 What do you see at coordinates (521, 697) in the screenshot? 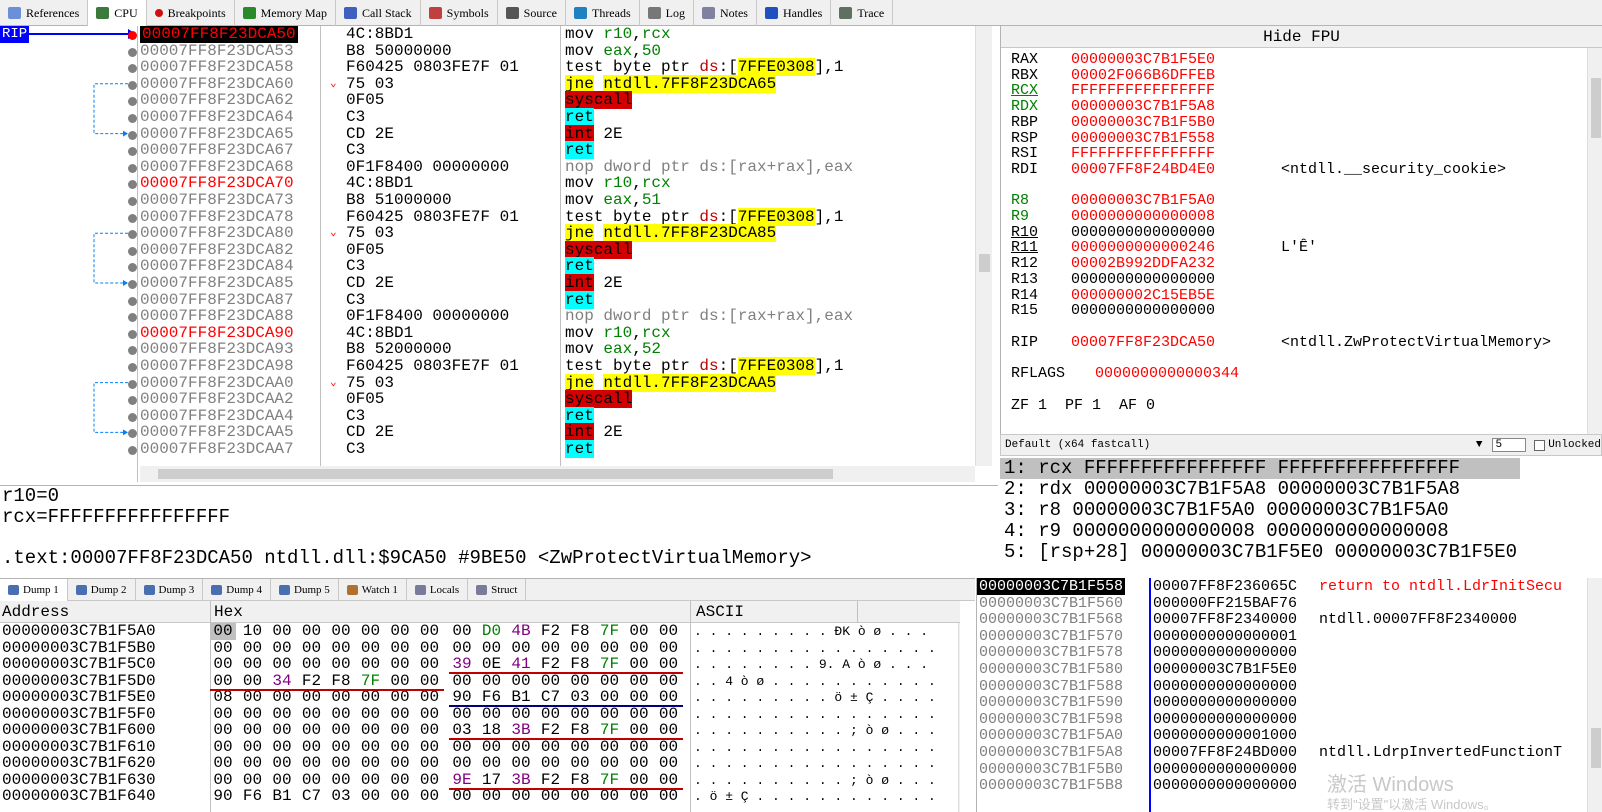
I see `hex-byte: B1` at bounding box center [521, 697].